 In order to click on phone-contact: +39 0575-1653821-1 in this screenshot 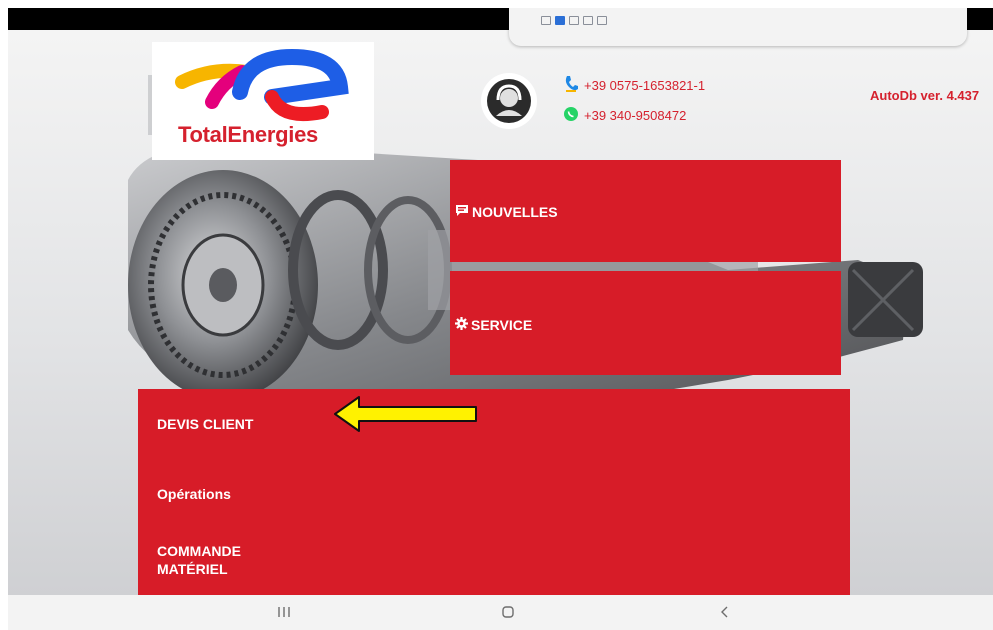, I will do `click(634, 85)`.